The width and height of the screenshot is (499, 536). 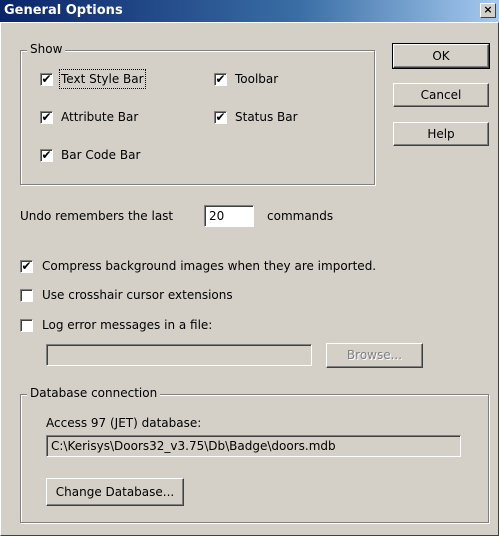 What do you see at coordinates (229, 216) in the screenshot?
I see `undo-count-input: 20` at bounding box center [229, 216].